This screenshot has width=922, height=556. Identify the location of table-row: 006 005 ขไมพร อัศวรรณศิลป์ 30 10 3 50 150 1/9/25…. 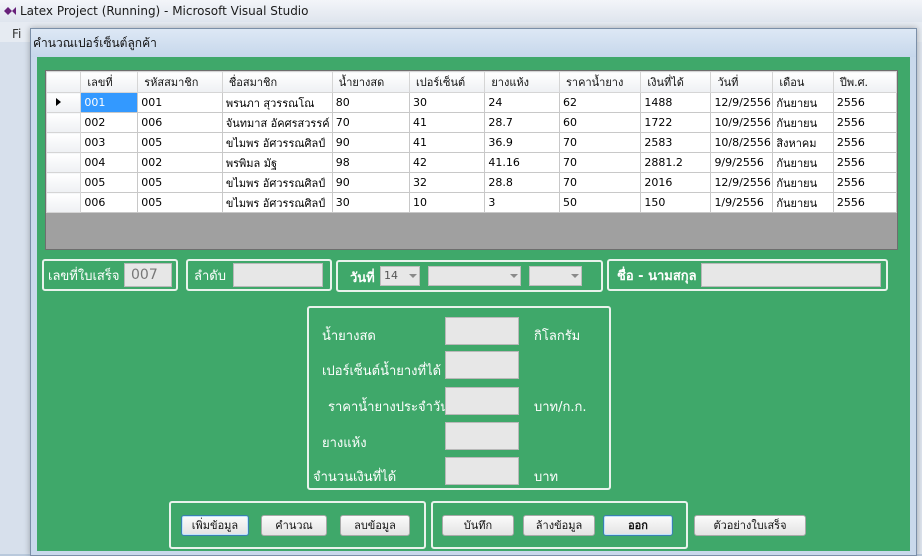
(471, 202).